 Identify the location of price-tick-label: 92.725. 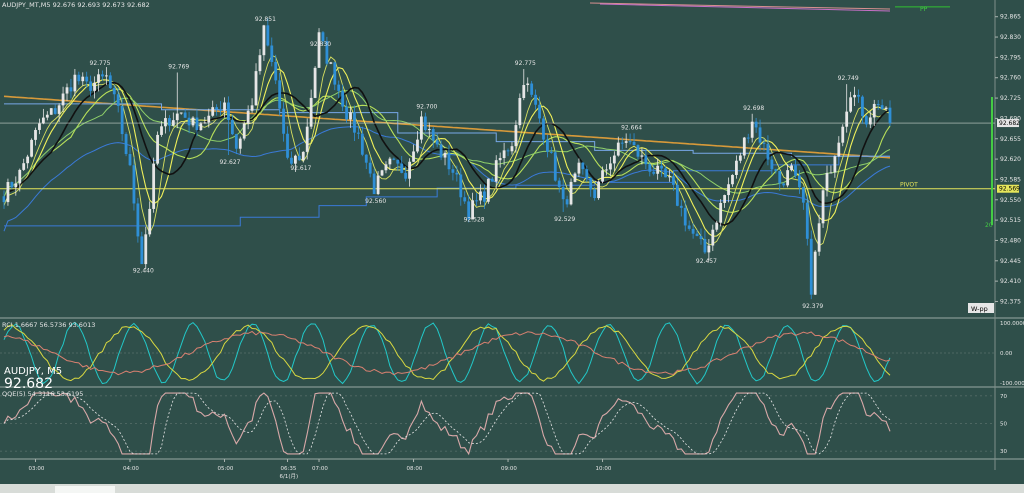
(1010, 98).